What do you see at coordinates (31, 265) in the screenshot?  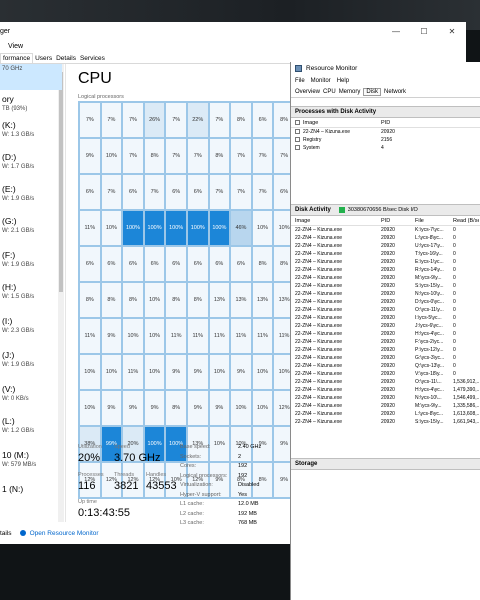 I see `sidebar-item: (F:) W: 1.9 GB/s` at bounding box center [31, 265].